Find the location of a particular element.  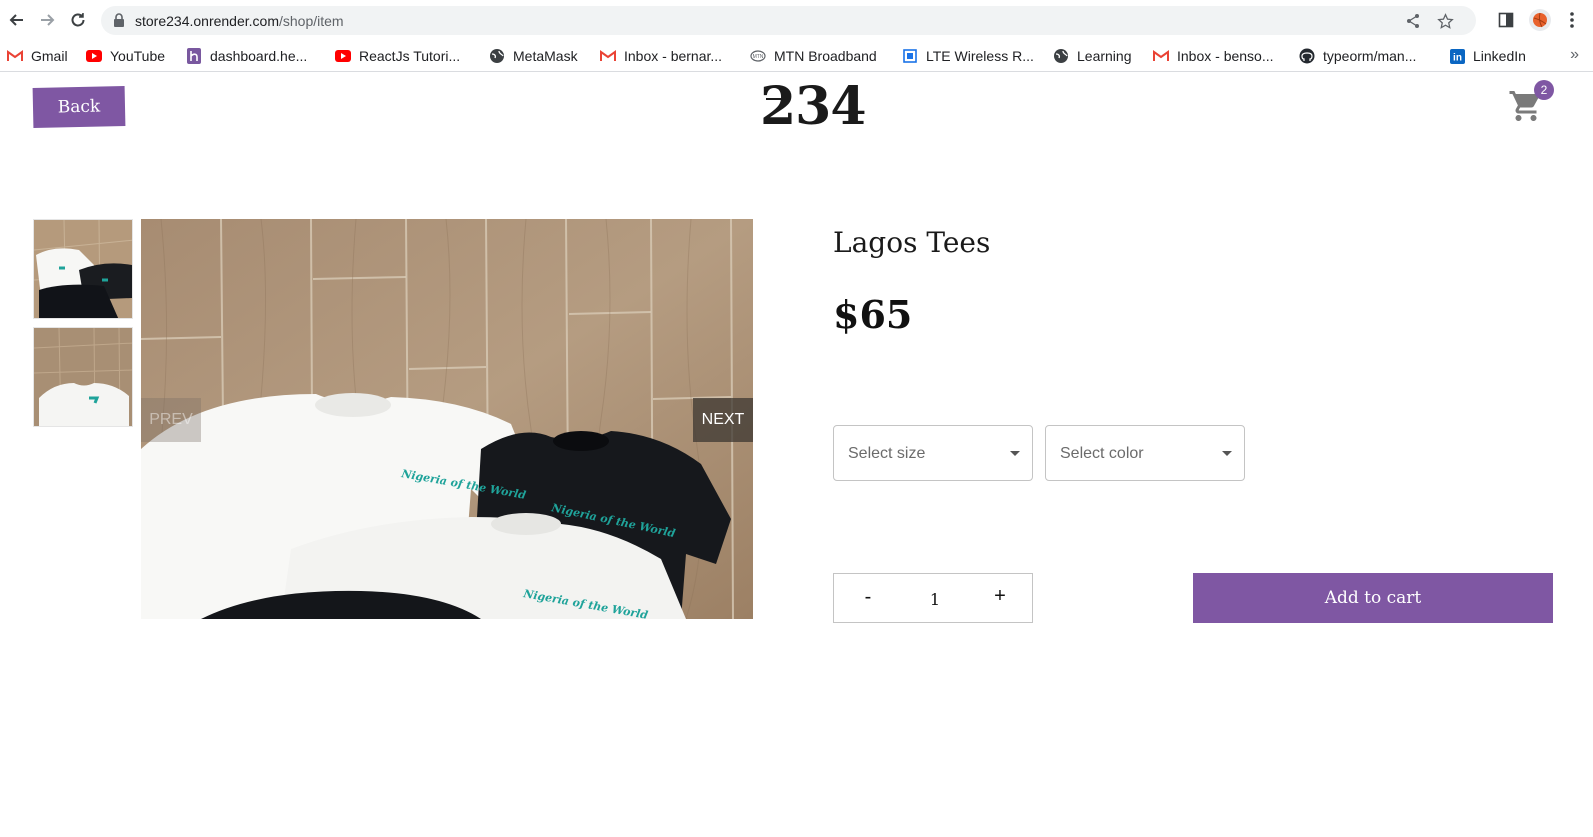

increase-quantity-button: + is located at coordinates (1000, 597).